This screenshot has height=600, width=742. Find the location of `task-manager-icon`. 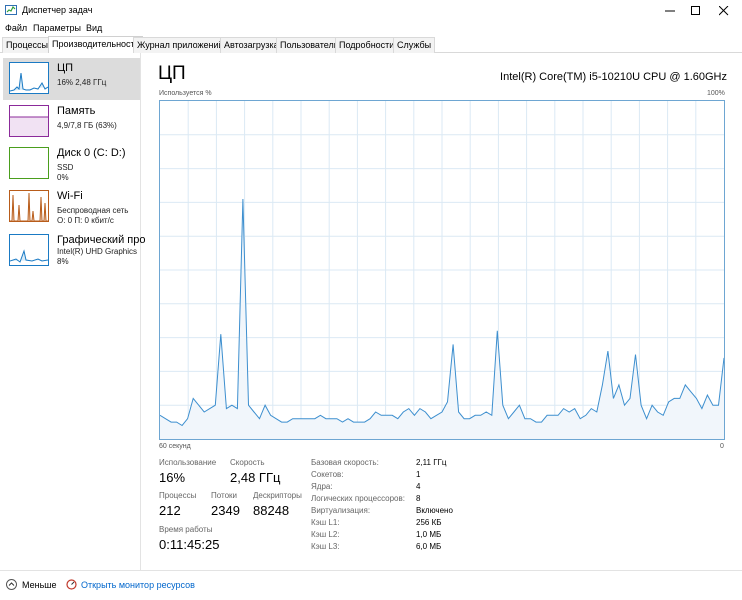

task-manager-icon is located at coordinates (11, 10).